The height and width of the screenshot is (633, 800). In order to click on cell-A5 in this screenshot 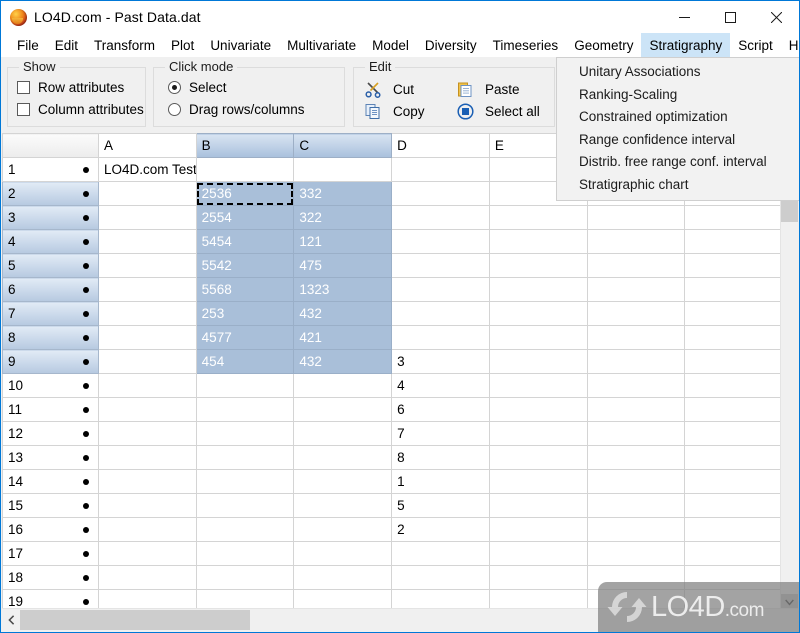, I will do `click(147, 265)`.